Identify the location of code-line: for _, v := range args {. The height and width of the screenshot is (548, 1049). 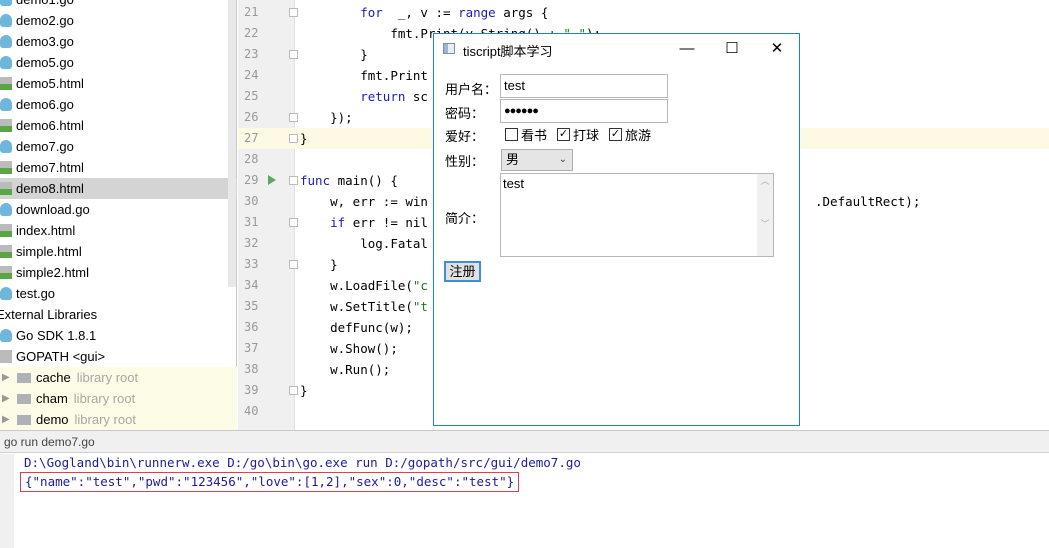
(674, 12).